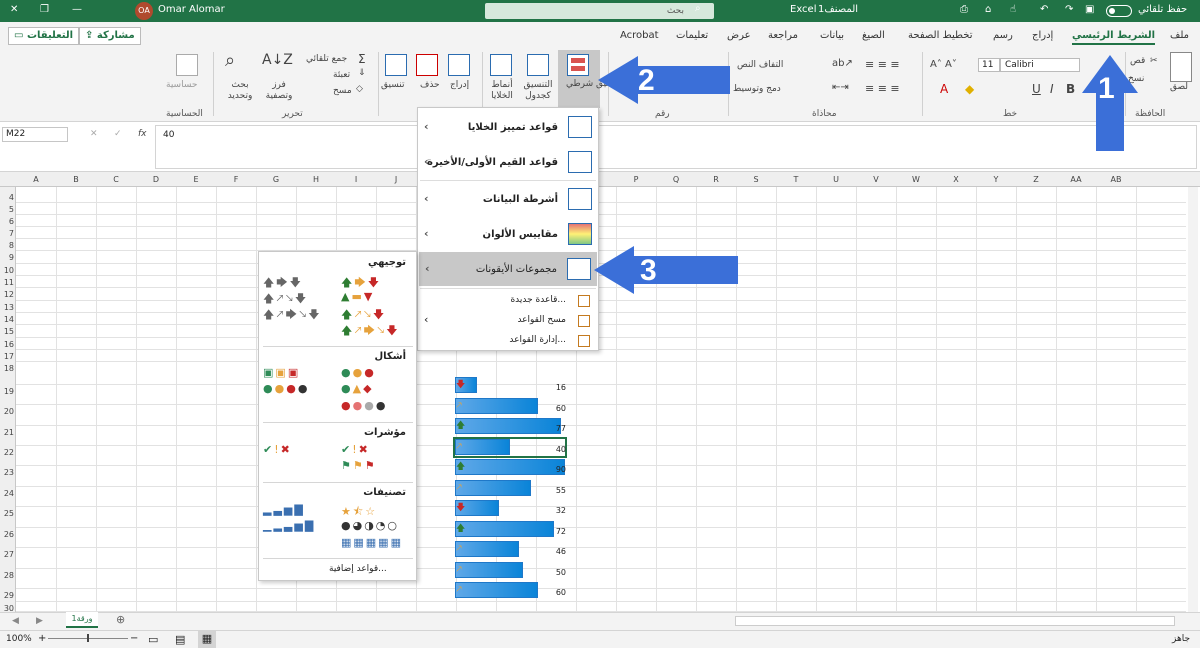  What do you see at coordinates (676, 147) in the screenshot?
I see `formula-input: 40` at bounding box center [676, 147].